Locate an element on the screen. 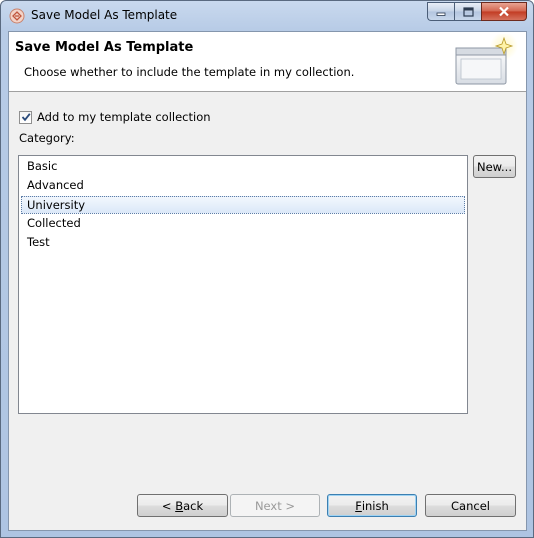 The height and width of the screenshot is (538, 534). add-to-collection-row: Add to my template collection is located at coordinates (115, 117).